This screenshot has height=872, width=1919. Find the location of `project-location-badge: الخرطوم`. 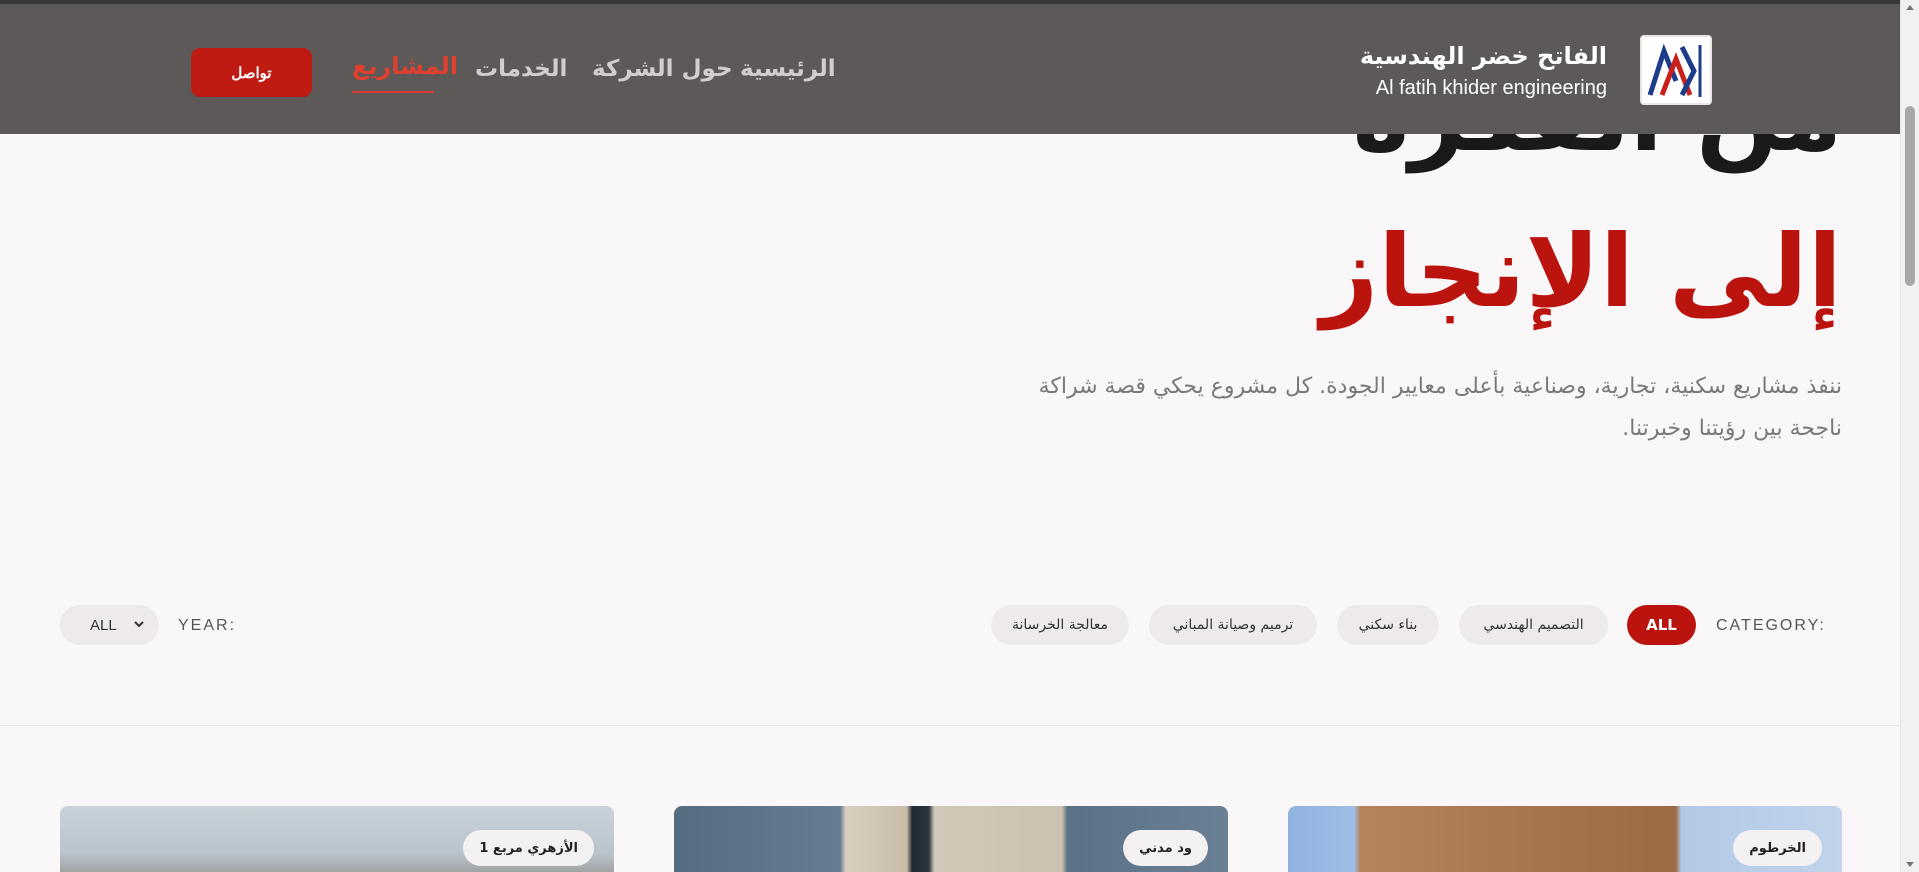

project-location-badge: الخرطوم is located at coordinates (1777, 848).